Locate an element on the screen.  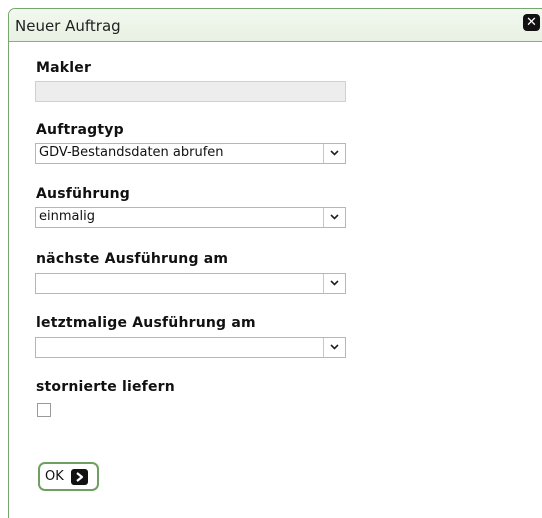
auftragtyp-select: GDV-Bestandsdaten abrufen is located at coordinates (190, 153).